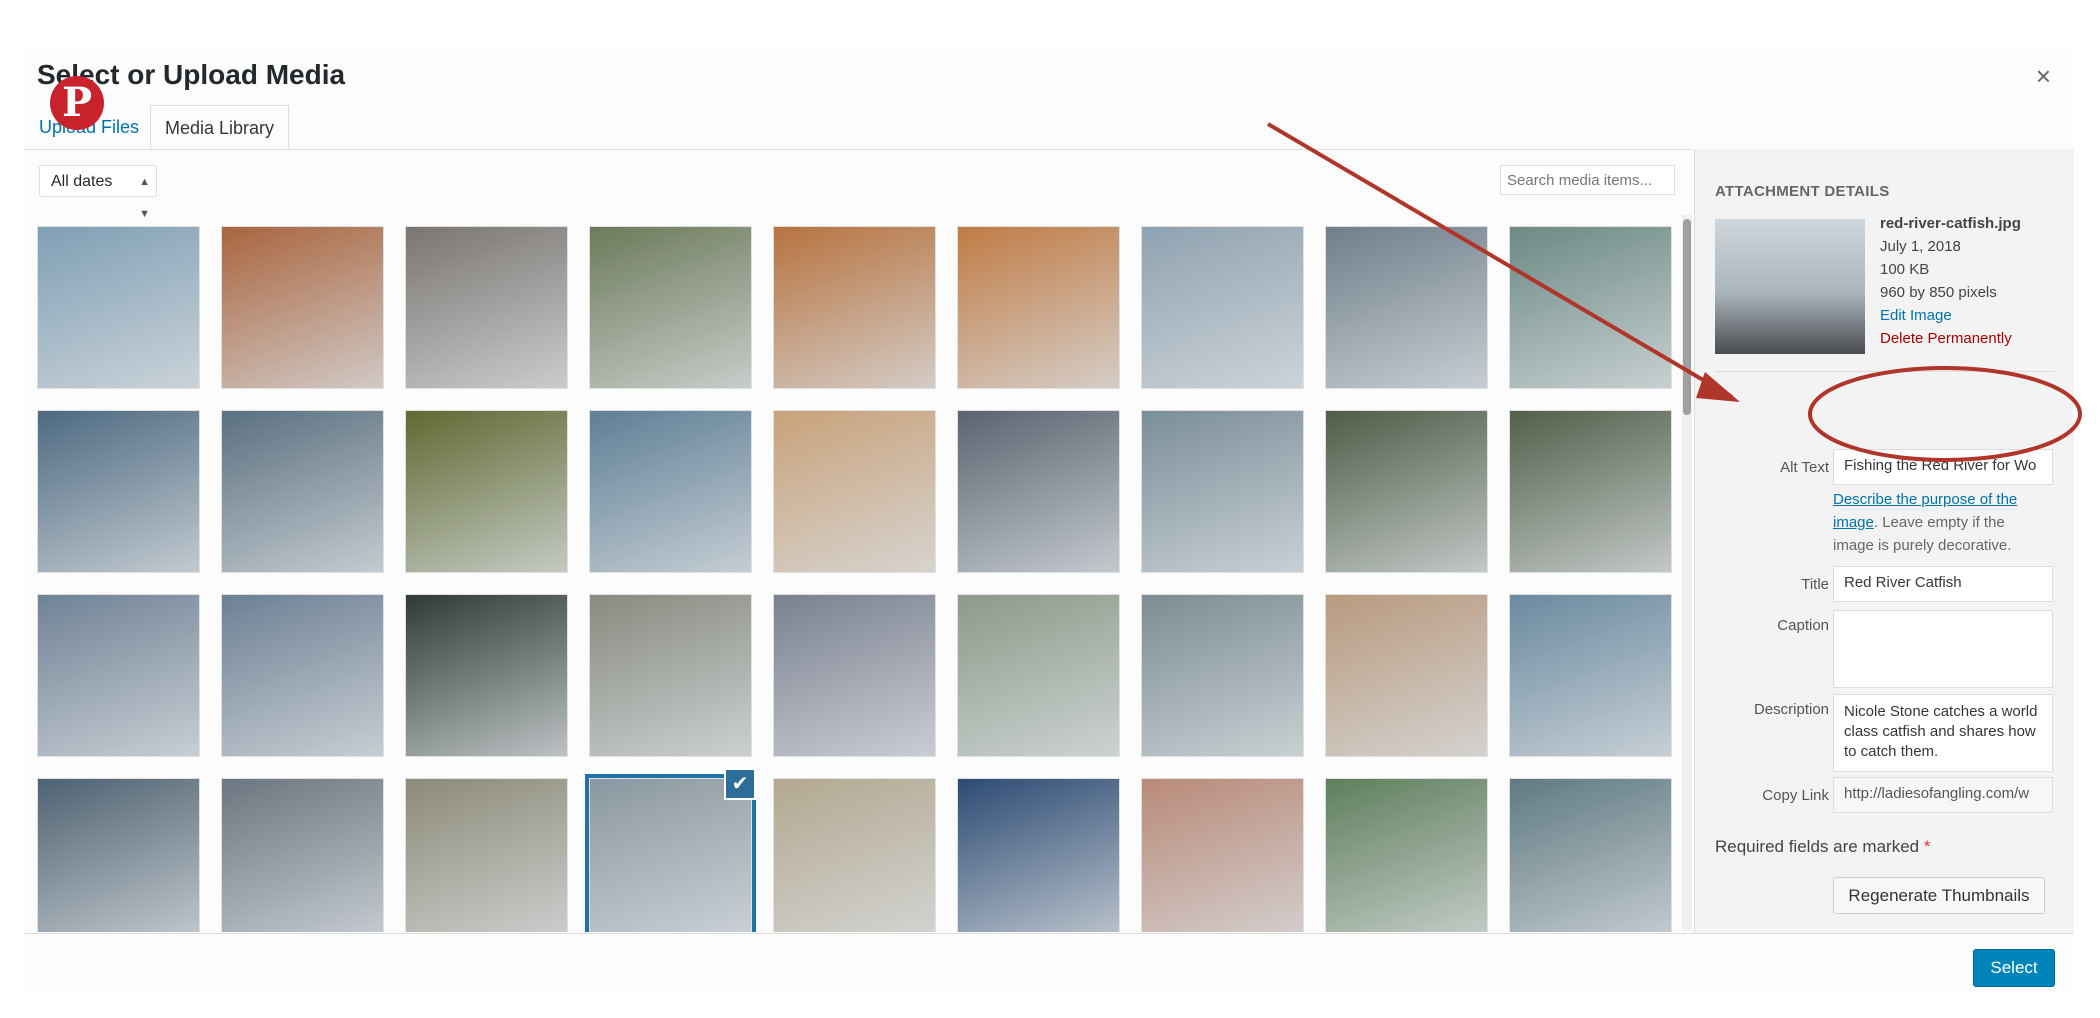 Image resolution: width=2100 pixels, height=1018 pixels. What do you see at coordinates (1817, 846) in the screenshot?
I see `required-text: Required fields are marked` at bounding box center [1817, 846].